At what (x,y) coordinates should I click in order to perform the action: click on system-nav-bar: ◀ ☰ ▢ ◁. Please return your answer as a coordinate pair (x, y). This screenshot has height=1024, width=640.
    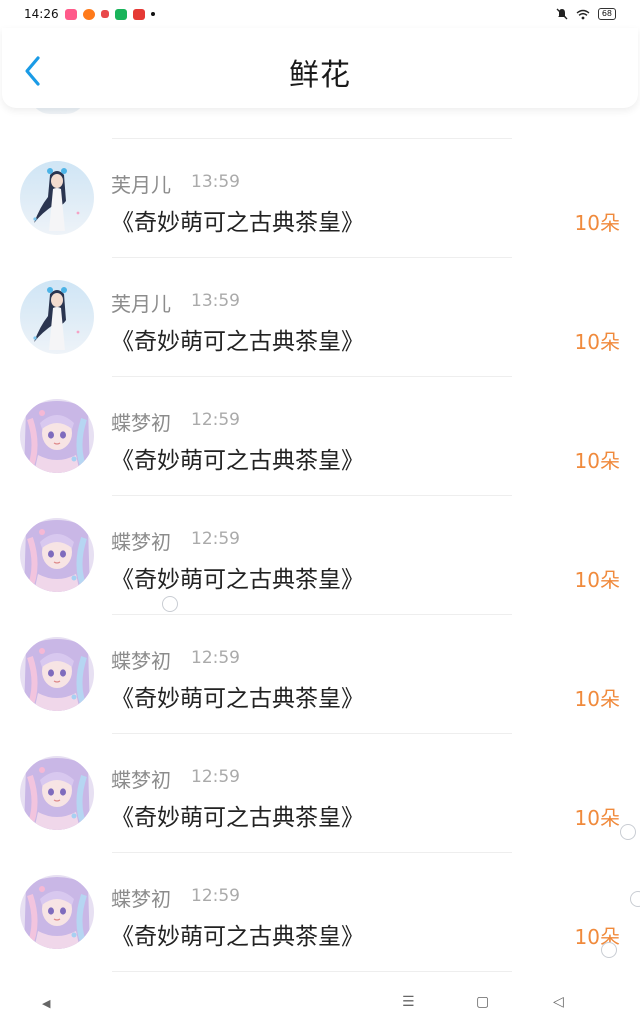
    Looking at the image, I should click on (320, 1006).